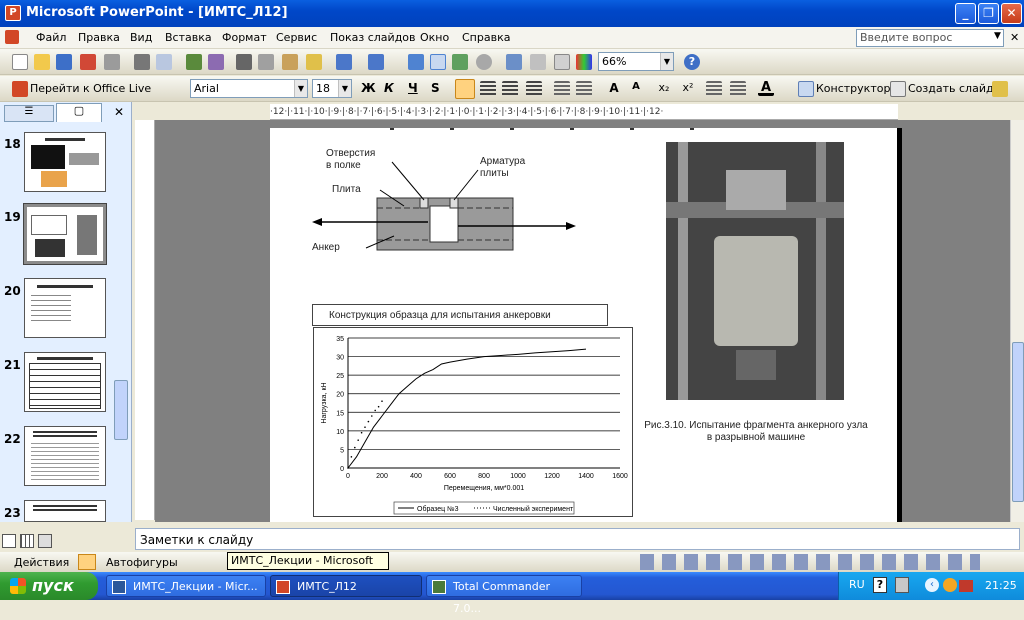 This screenshot has height=620, width=1024. What do you see at coordinates (112, 62) in the screenshot?
I see `email-icon` at bounding box center [112, 62].